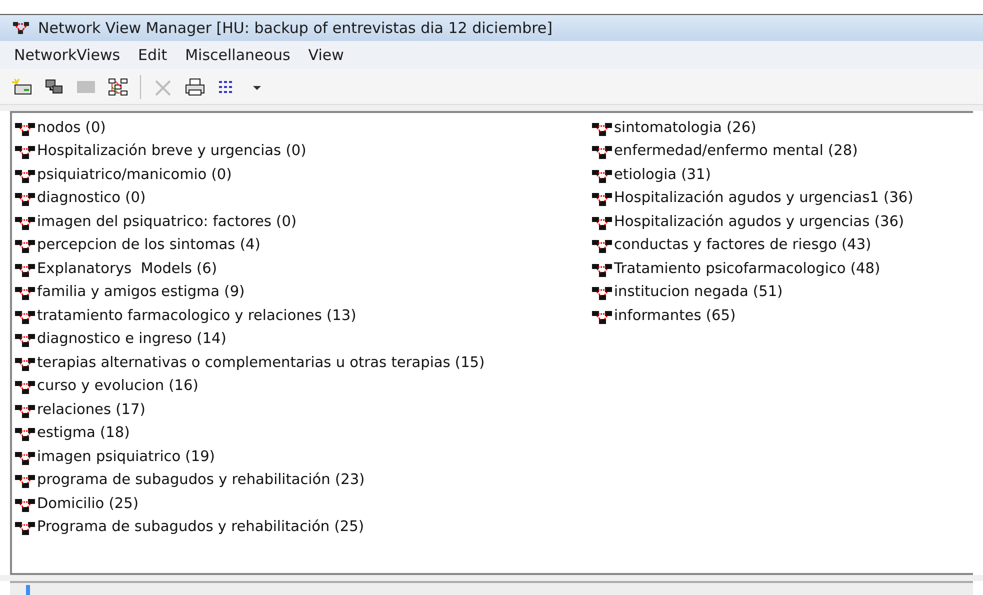 The width and height of the screenshot is (983, 595). What do you see at coordinates (295, 28) in the screenshot?
I see `window-title: Network View Manager [HU: backup of entrevistas dia 12 diciembre]` at bounding box center [295, 28].